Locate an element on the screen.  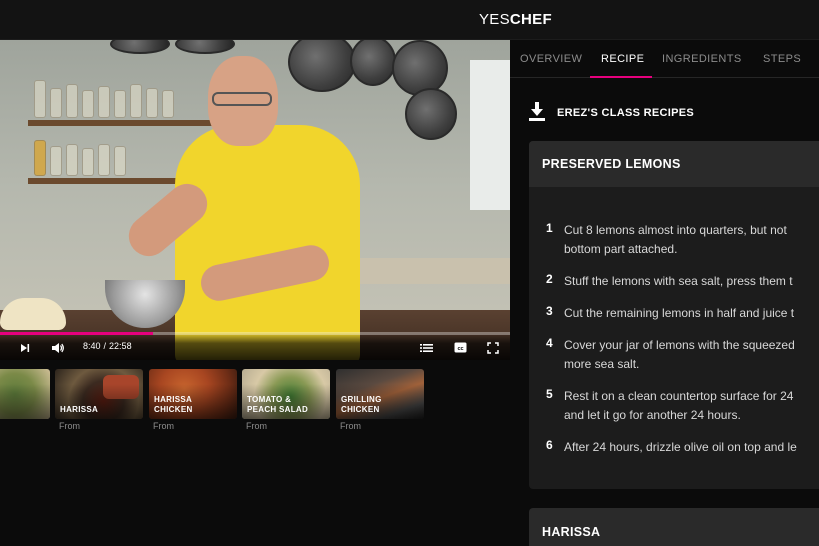
step-number: 5 is located at coordinates (549, 394).